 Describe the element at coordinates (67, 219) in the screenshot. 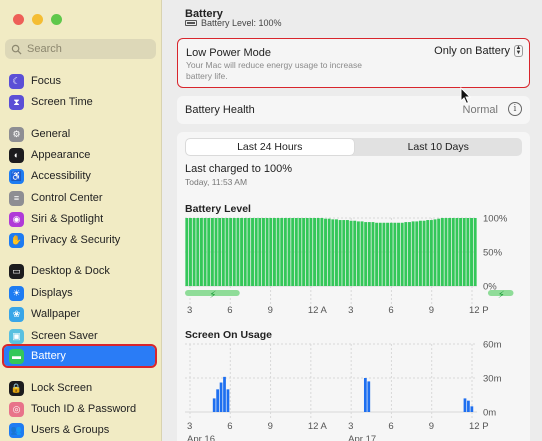

I see `sidebar-item-label: Siri & Spotlight` at that location.